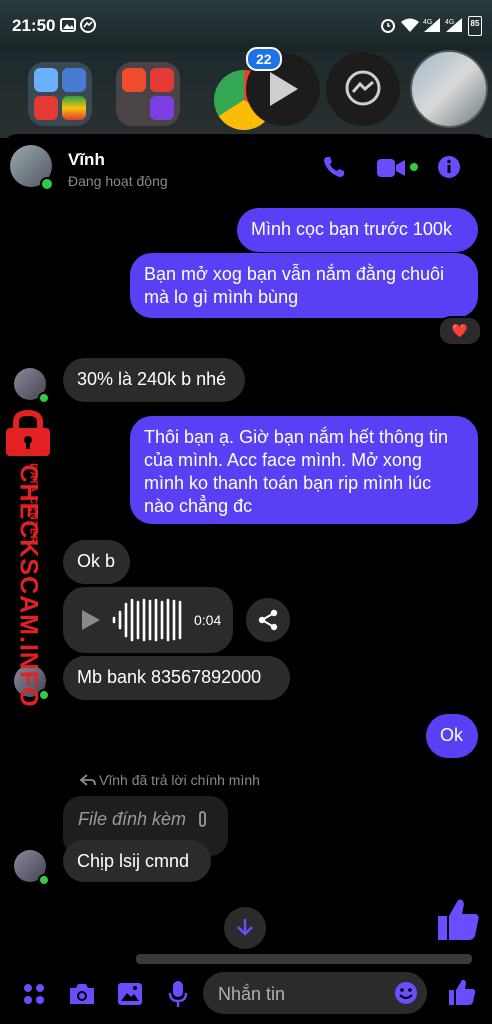 This screenshot has width=492, height=1024. What do you see at coordinates (46, 108) in the screenshot?
I see `utilities-app-icon` at bounding box center [46, 108].